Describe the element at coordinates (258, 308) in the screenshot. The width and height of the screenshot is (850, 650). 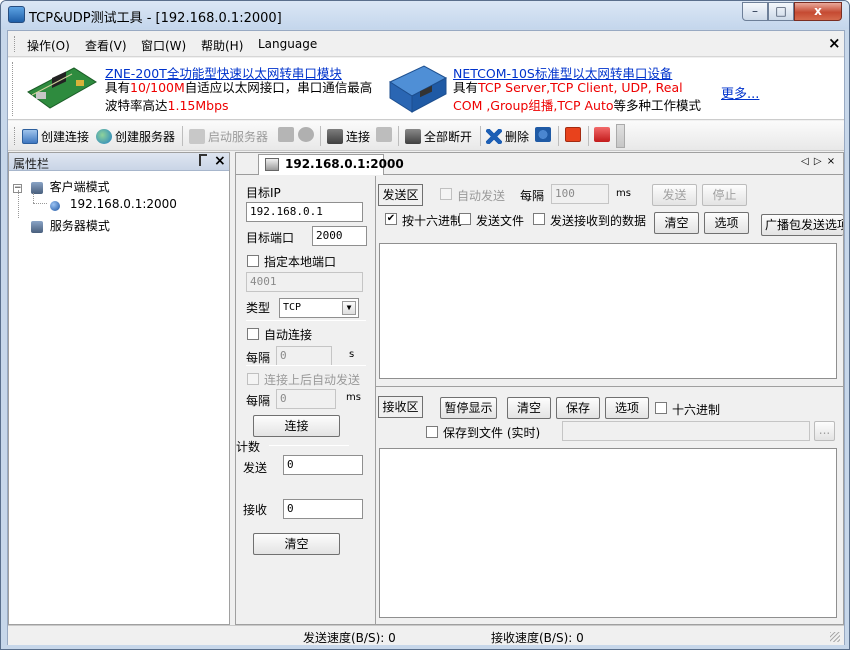
I see `type-label: 类型` at that location.